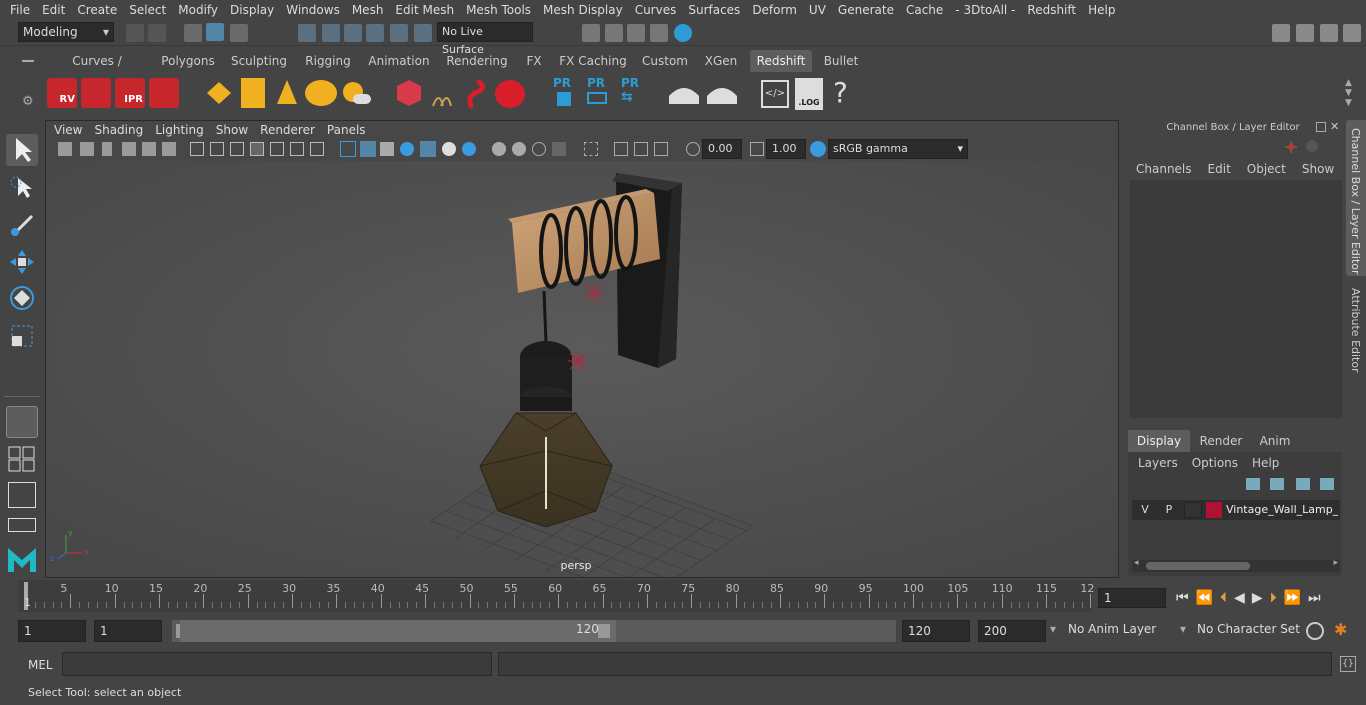  Describe the element at coordinates (331, 33) in the screenshot. I see `snap-curve-icon` at that location.